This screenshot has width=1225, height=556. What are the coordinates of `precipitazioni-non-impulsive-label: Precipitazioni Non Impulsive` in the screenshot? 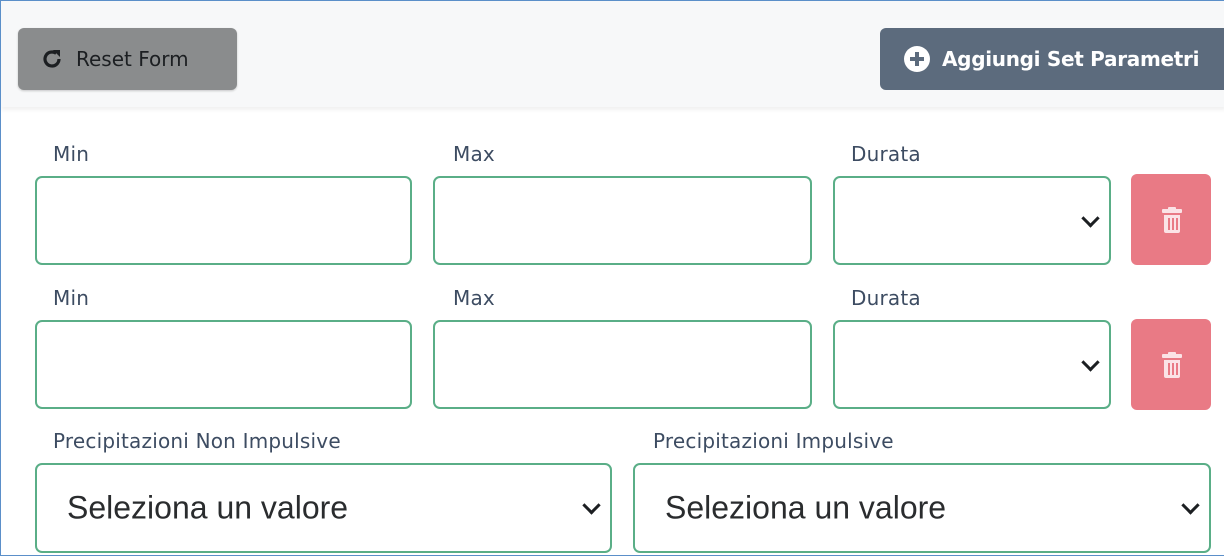 It's located at (197, 441).